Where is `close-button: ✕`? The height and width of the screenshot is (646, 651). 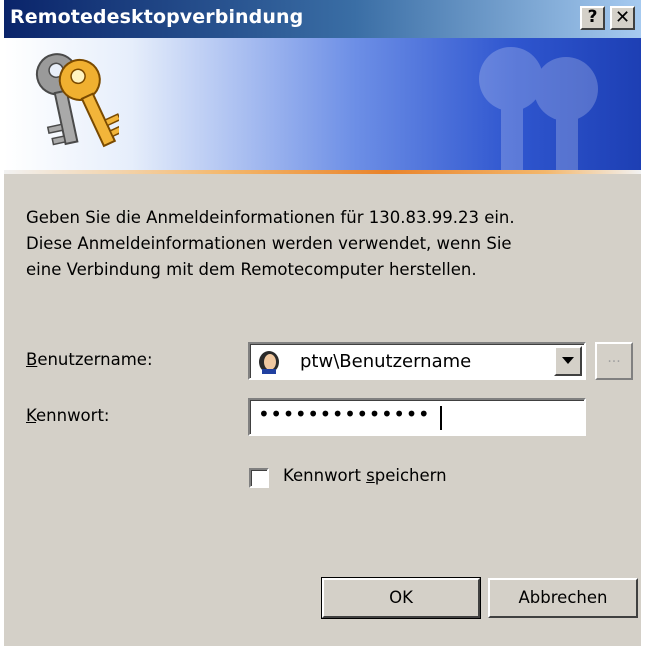 close-button: ✕ is located at coordinates (622, 18).